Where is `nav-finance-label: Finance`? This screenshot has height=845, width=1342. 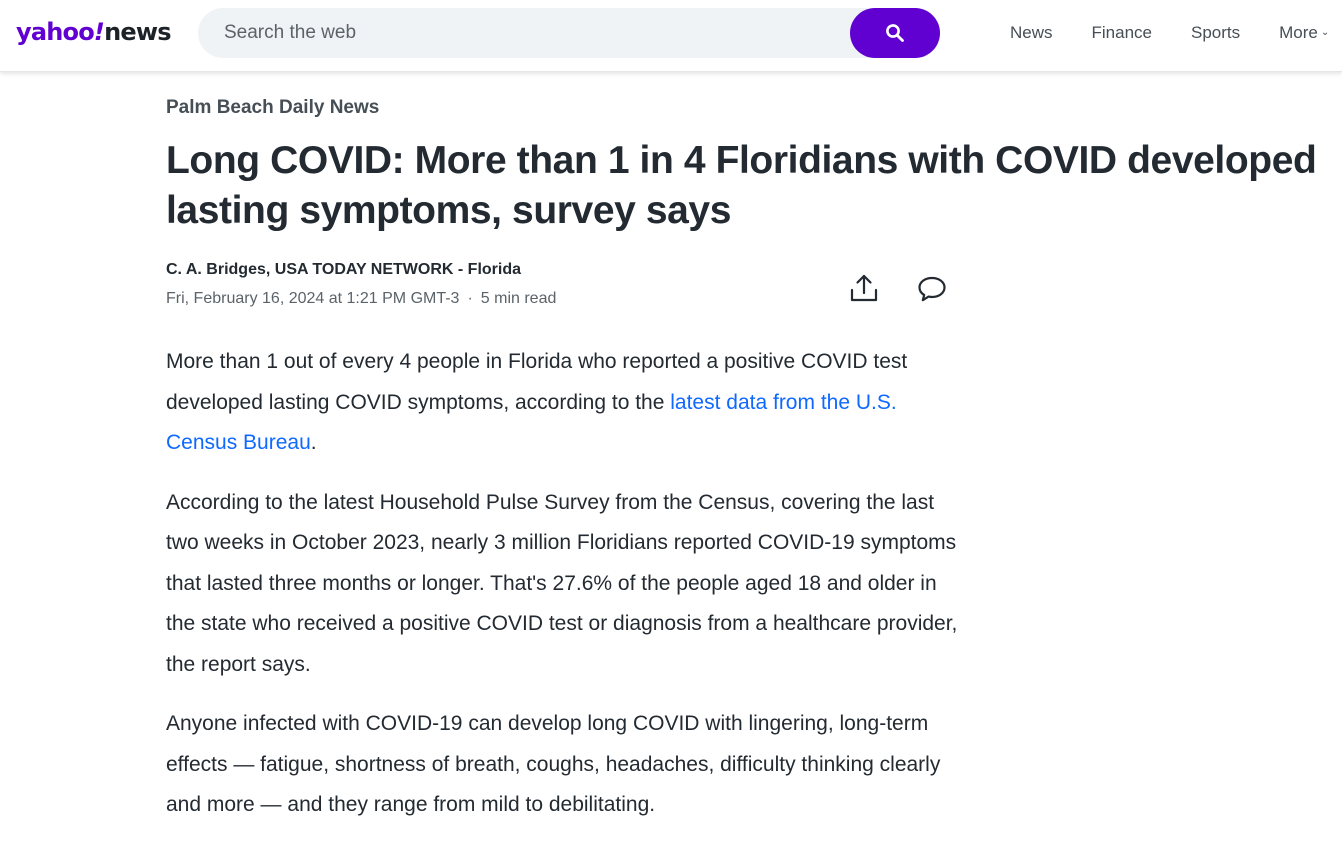
nav-finance-label: Finance is located at coordinates (1121, 32).